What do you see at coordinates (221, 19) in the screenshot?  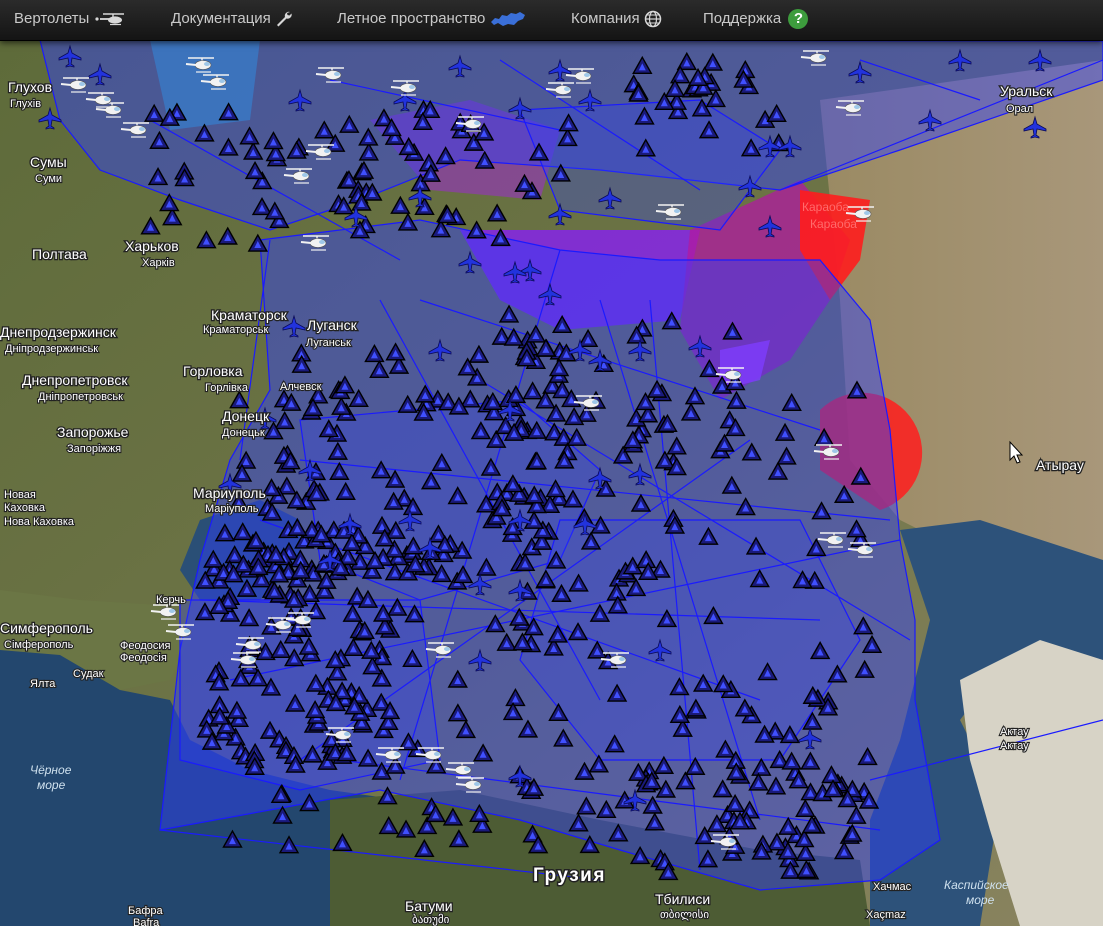 I see `nav-documentation-label: Документация` at bounding box center [221, 19].